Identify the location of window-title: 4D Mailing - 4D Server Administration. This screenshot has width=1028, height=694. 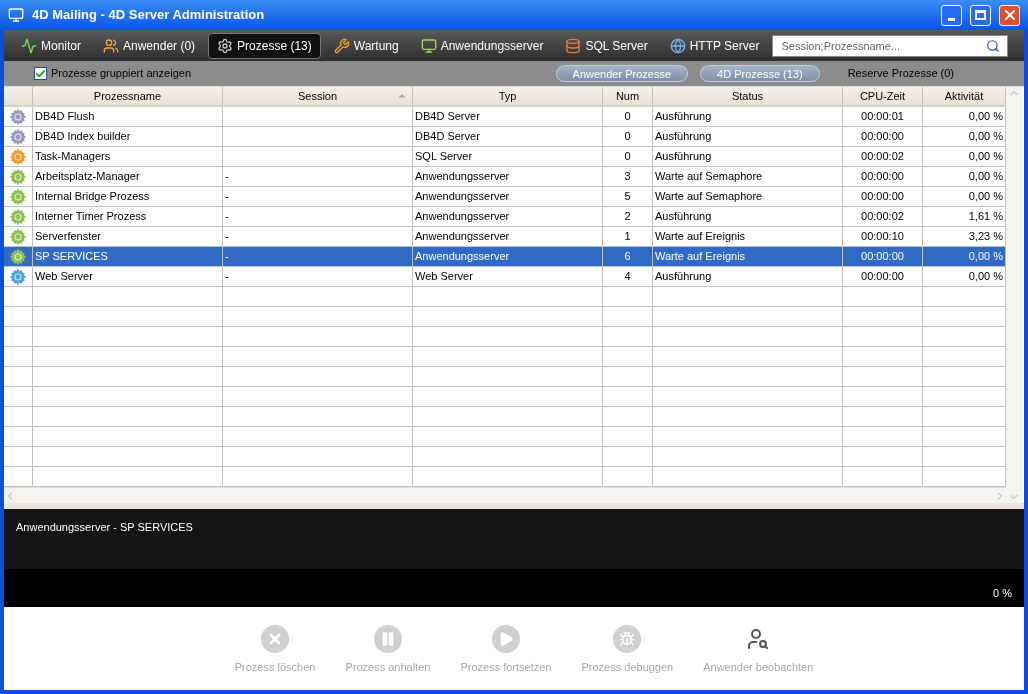
(149, 15).